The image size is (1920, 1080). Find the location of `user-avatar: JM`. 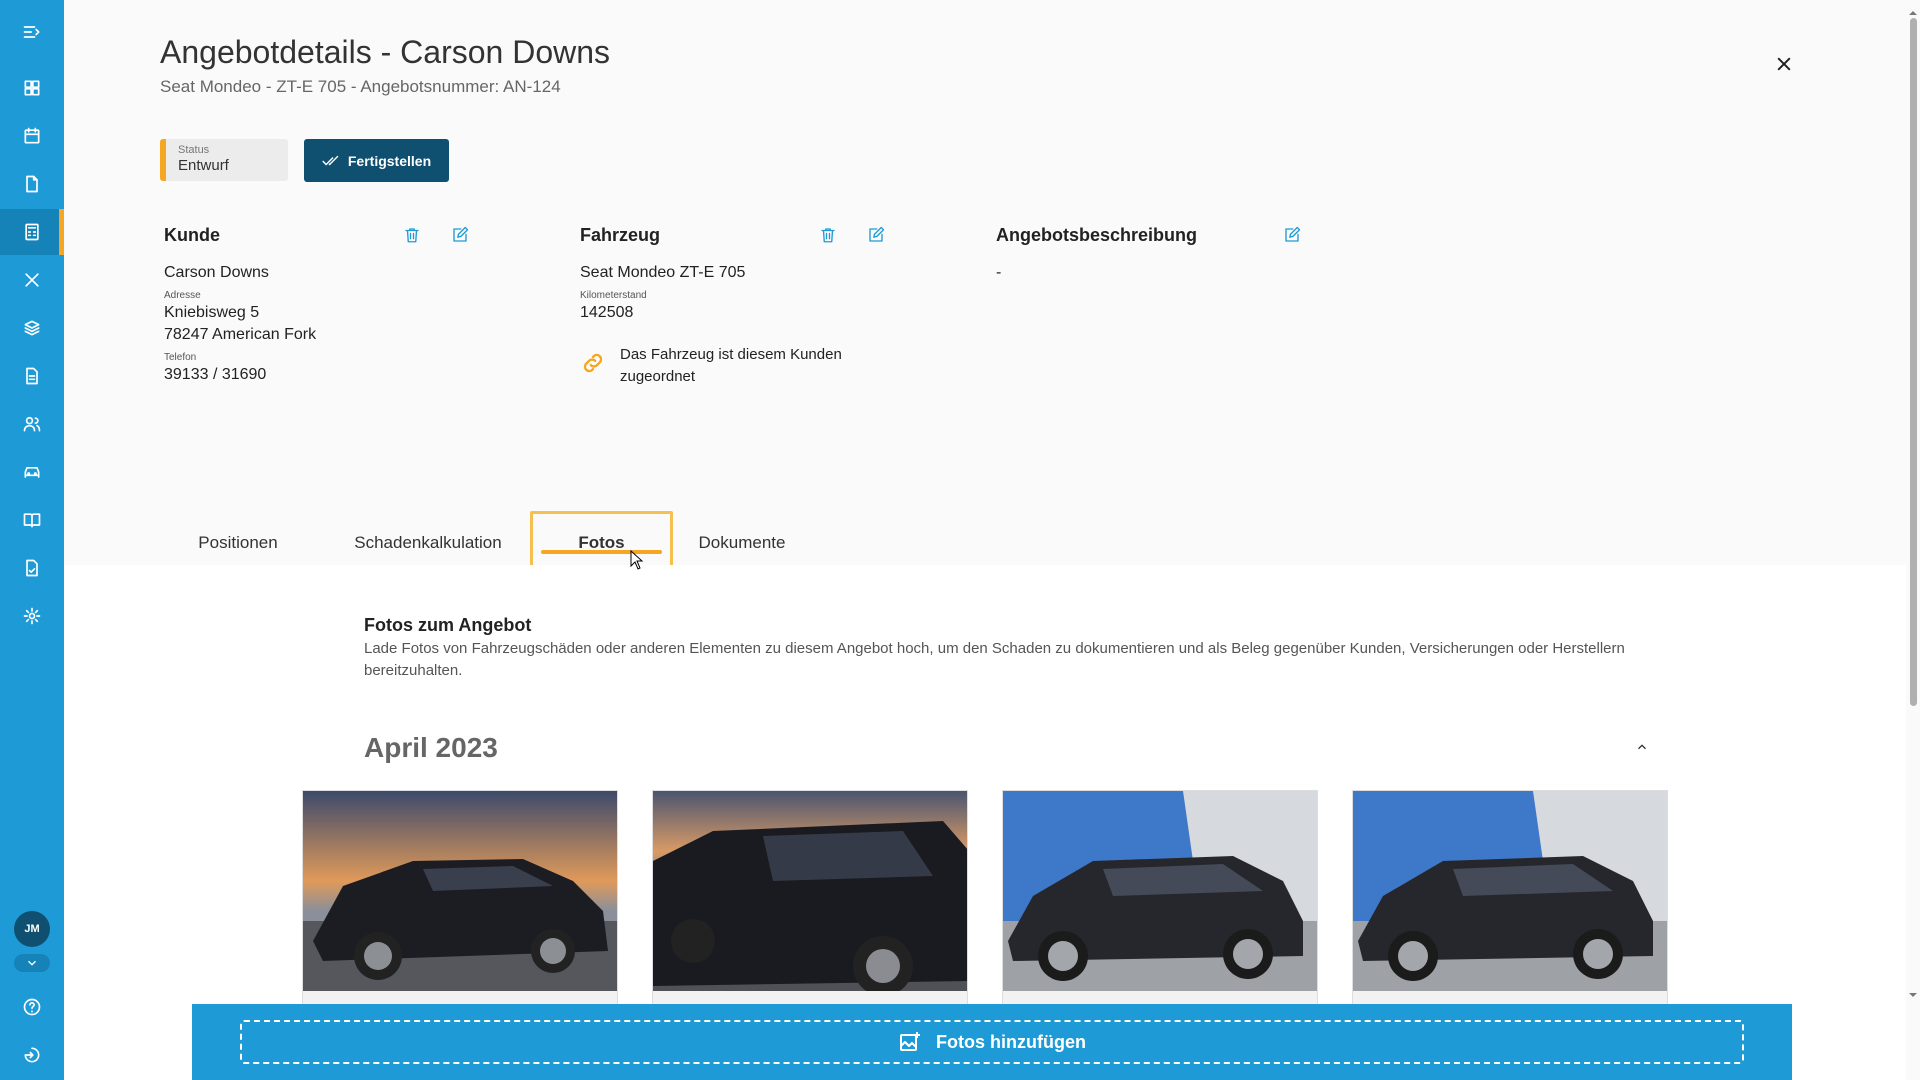

user-avatar: JM is located at coordinates (32, 929).